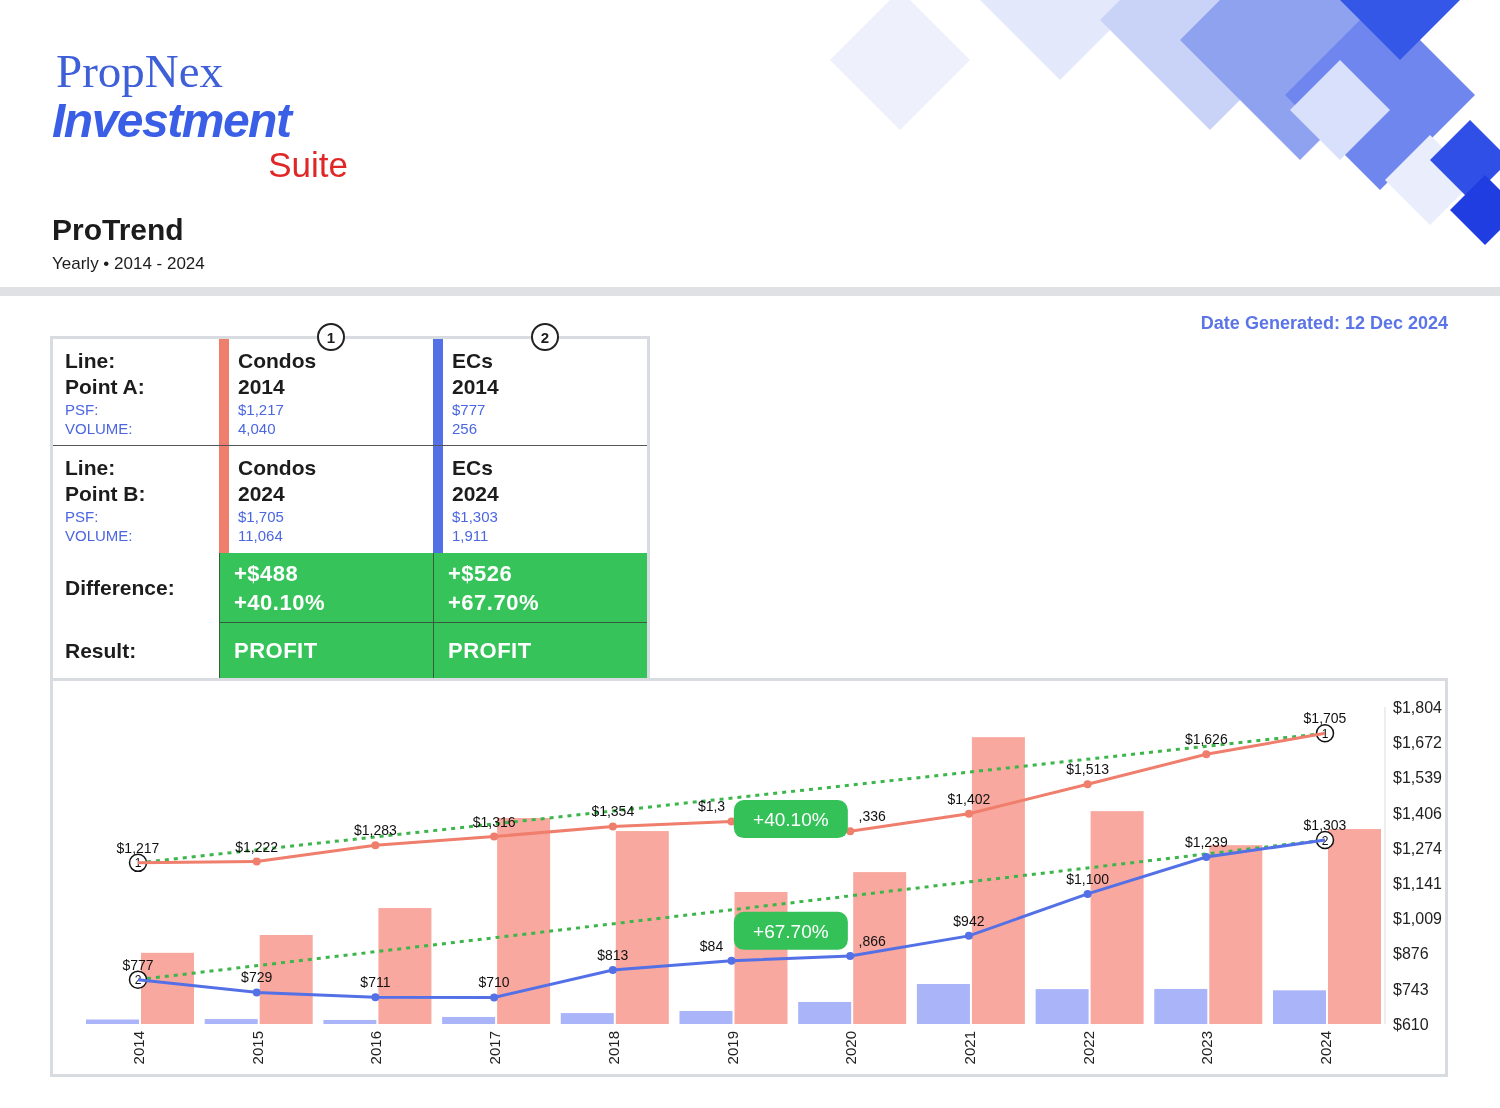  What do you see at coordinates (1417, 883) in the screenshot?
I see `y-axis-label: $1,141` at bounding box center [1417, 883].